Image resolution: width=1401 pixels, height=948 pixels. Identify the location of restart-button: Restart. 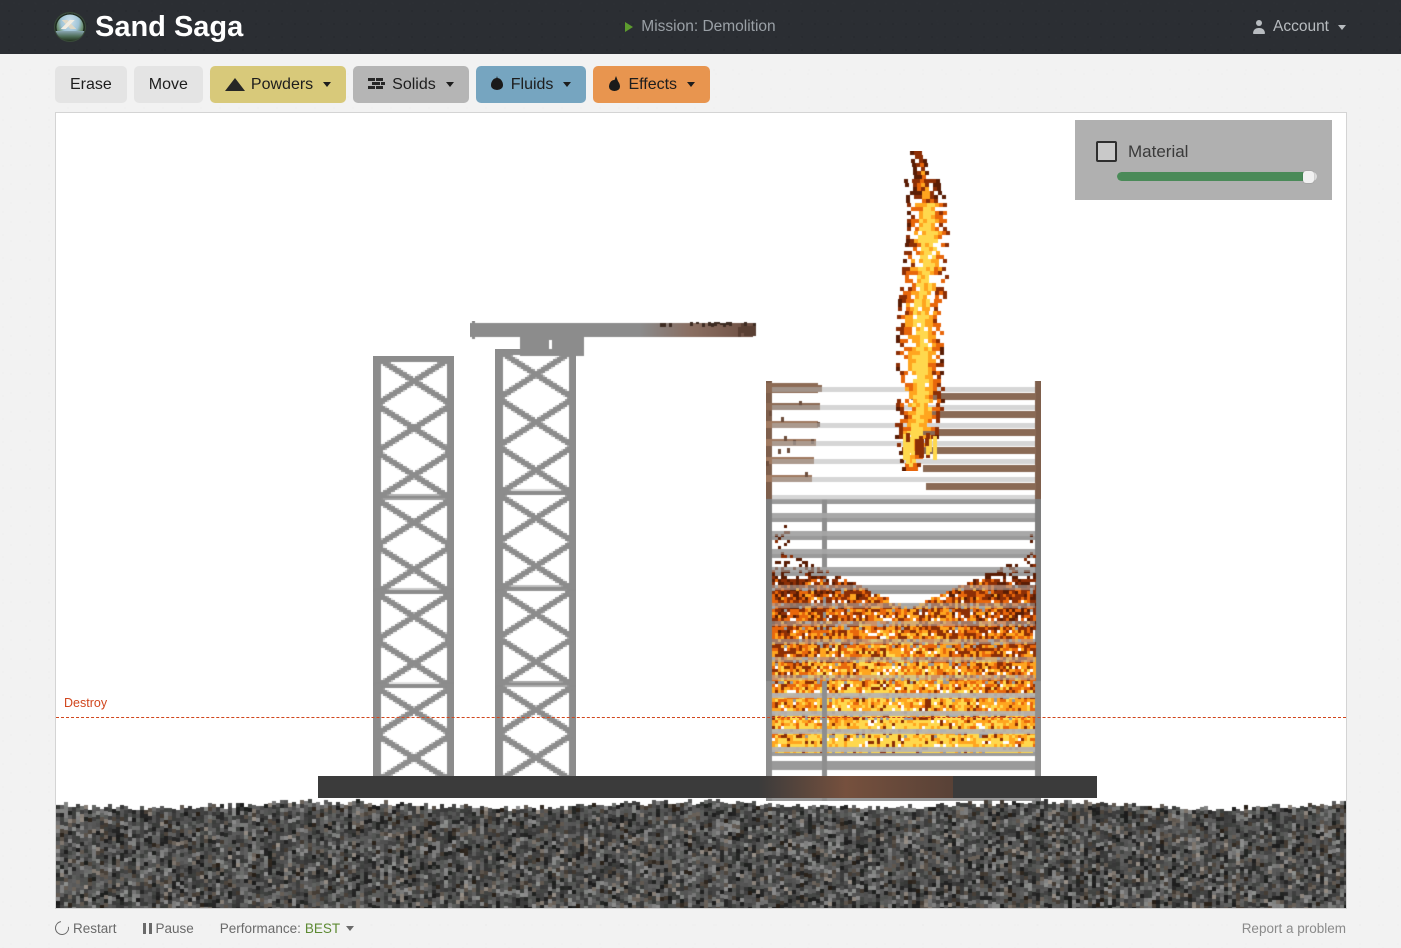
(84, 928).